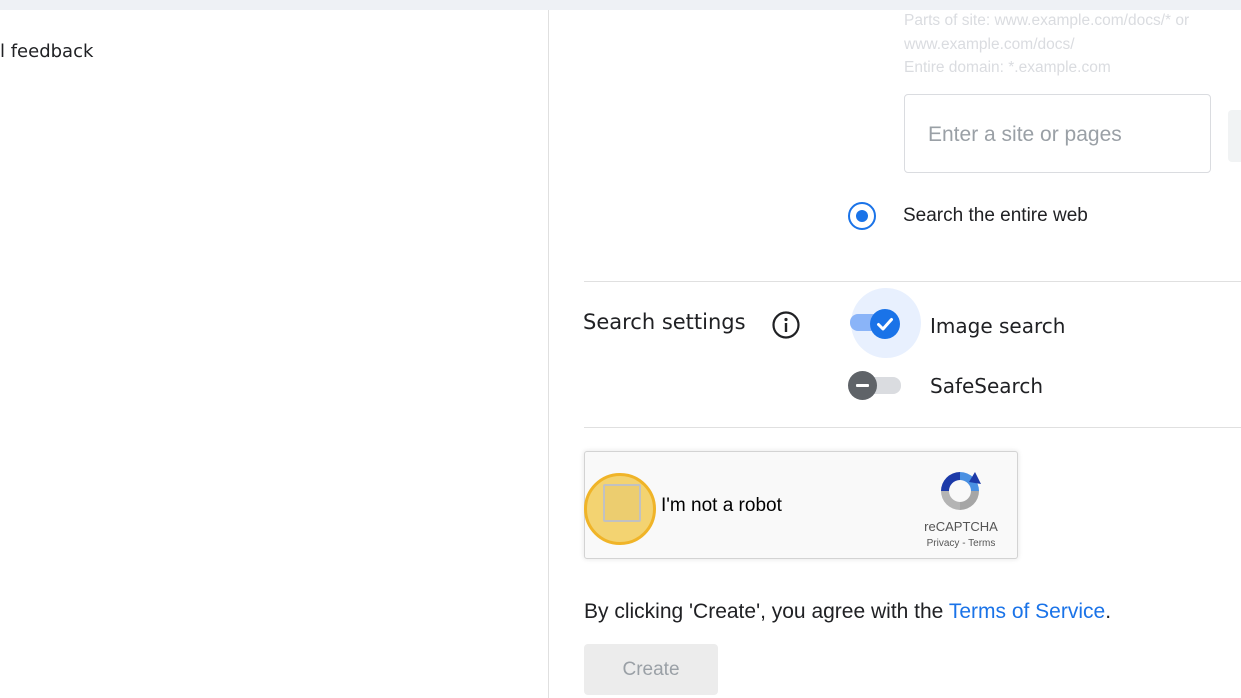 The width and height of the screenshot is (1241, 698). I want to click on hint-entire-domain: Entire domain: *.example.com, so click(1007, 67).